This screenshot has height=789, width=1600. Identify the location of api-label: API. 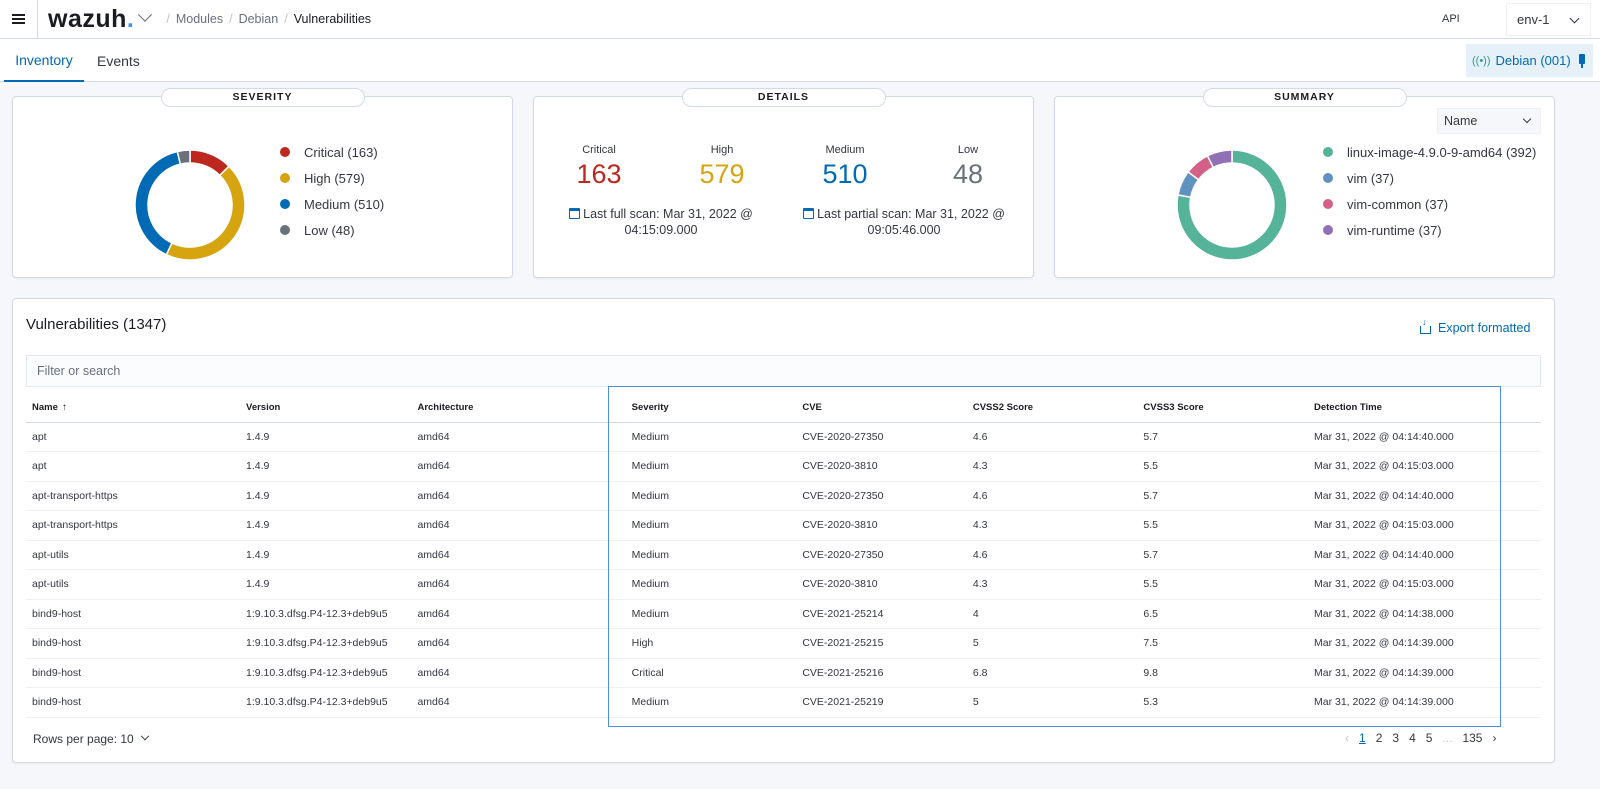
(1451, 19).